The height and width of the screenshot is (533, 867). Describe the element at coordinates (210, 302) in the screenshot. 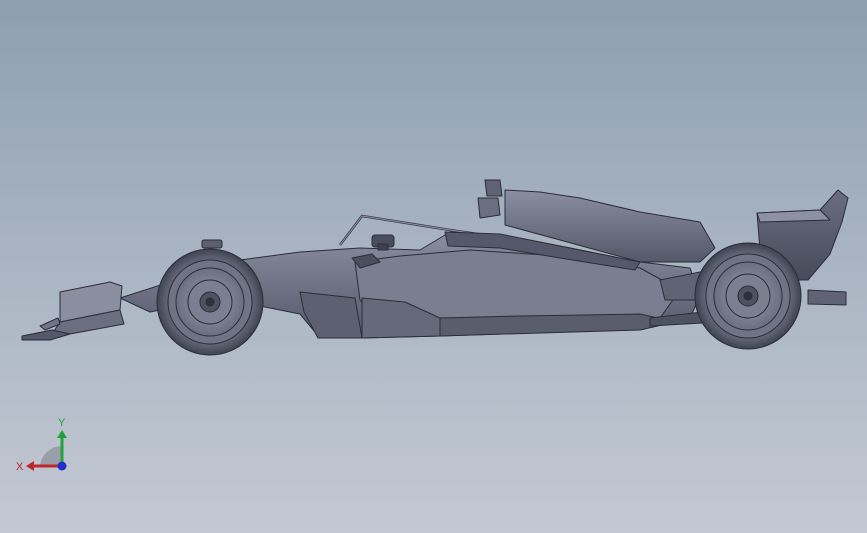

I see `front-wheel` at that location.